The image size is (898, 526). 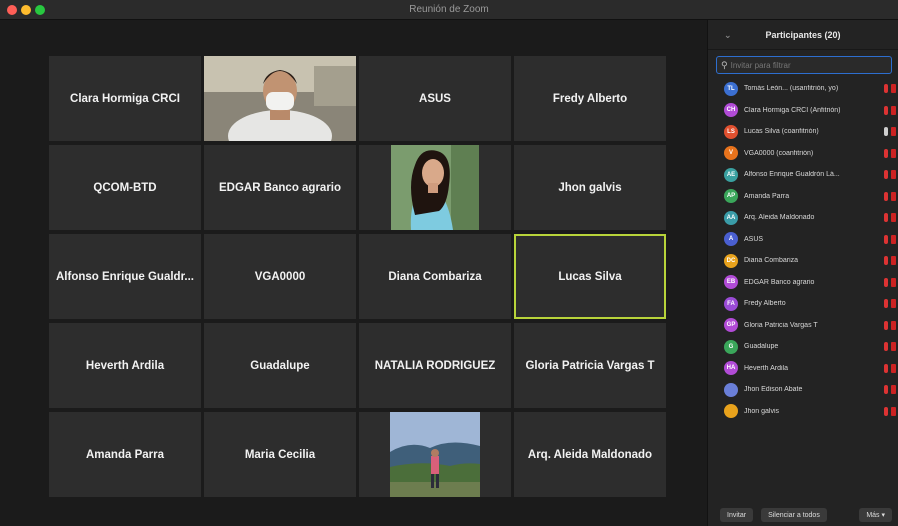 I want to click on participant-search: ⚲, so click(x=804, y=65).